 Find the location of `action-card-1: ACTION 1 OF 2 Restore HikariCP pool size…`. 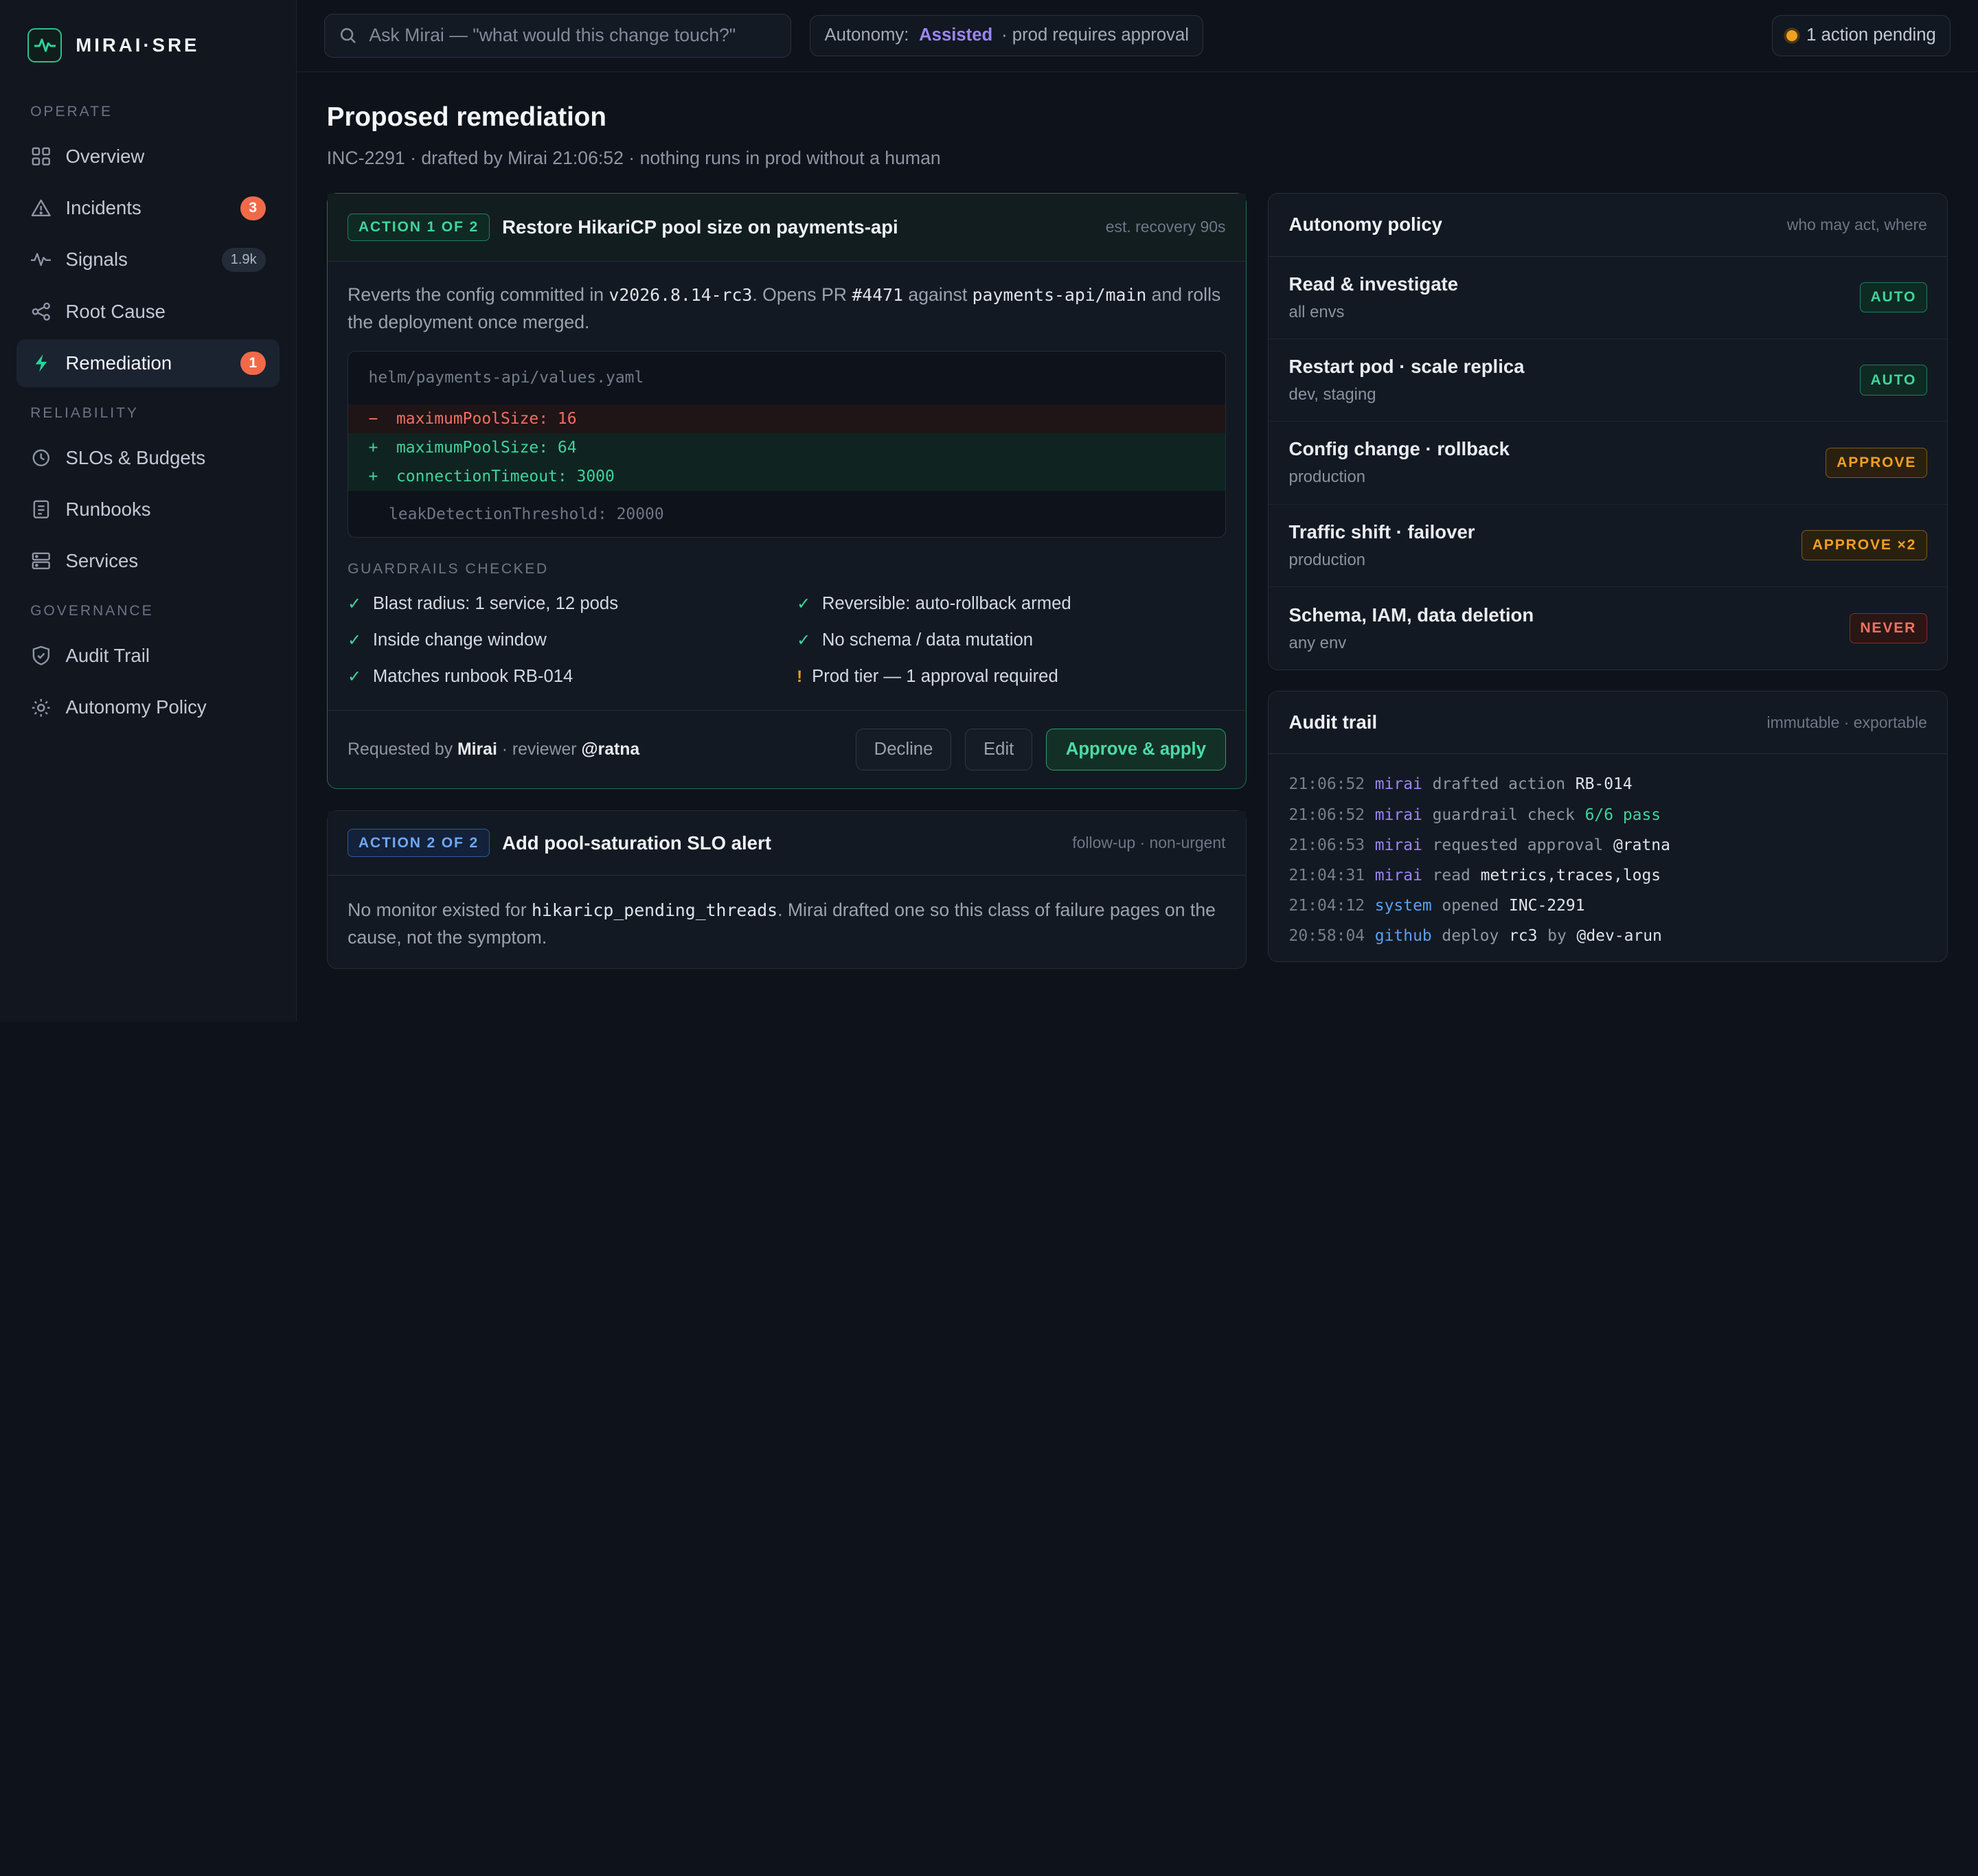

action-card-1: ACTION 1 OF 2 Restore HikariCP pool size… is located at coordinates (787, 491).